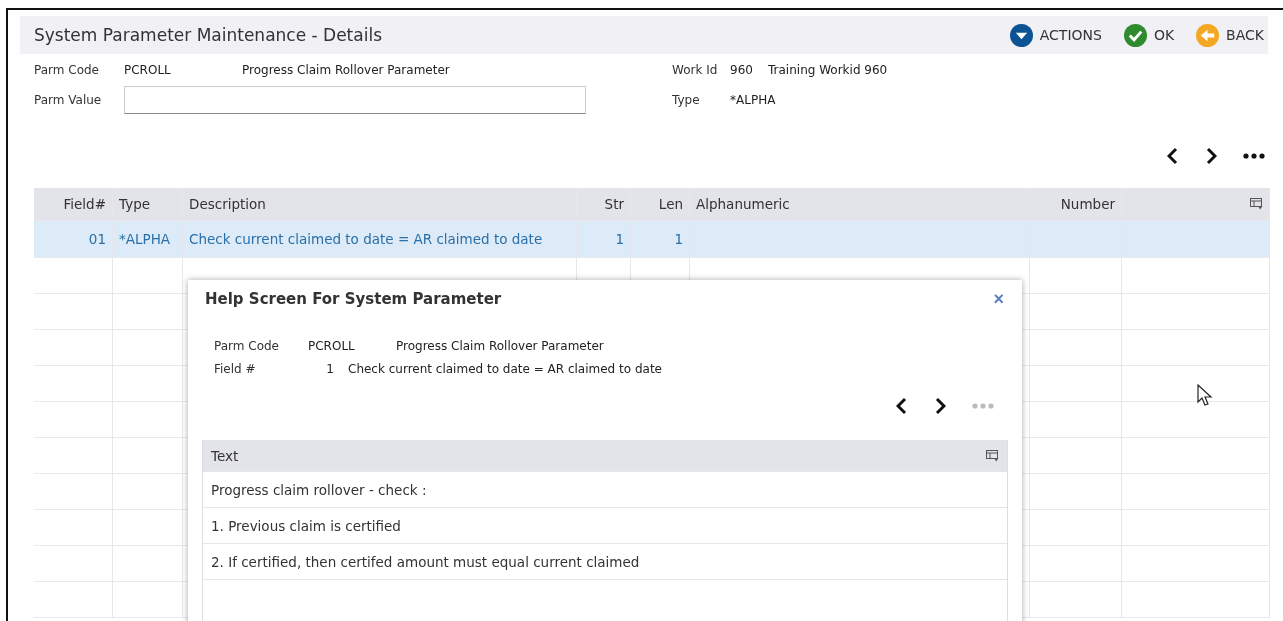 The image size is (1283, 621). I want to click on field-value: Training Workid 960, so click(828, 70).